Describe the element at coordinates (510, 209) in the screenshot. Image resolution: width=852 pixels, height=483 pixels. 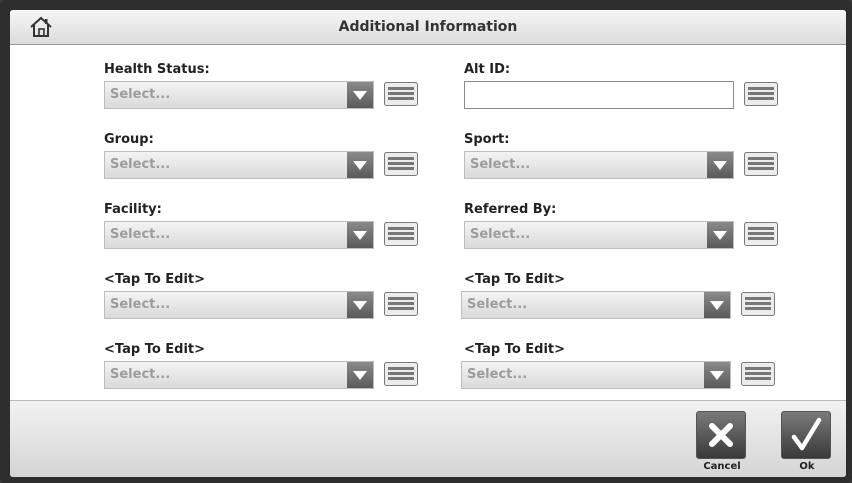
I see `referred-by-label: Referred By:` at that location.